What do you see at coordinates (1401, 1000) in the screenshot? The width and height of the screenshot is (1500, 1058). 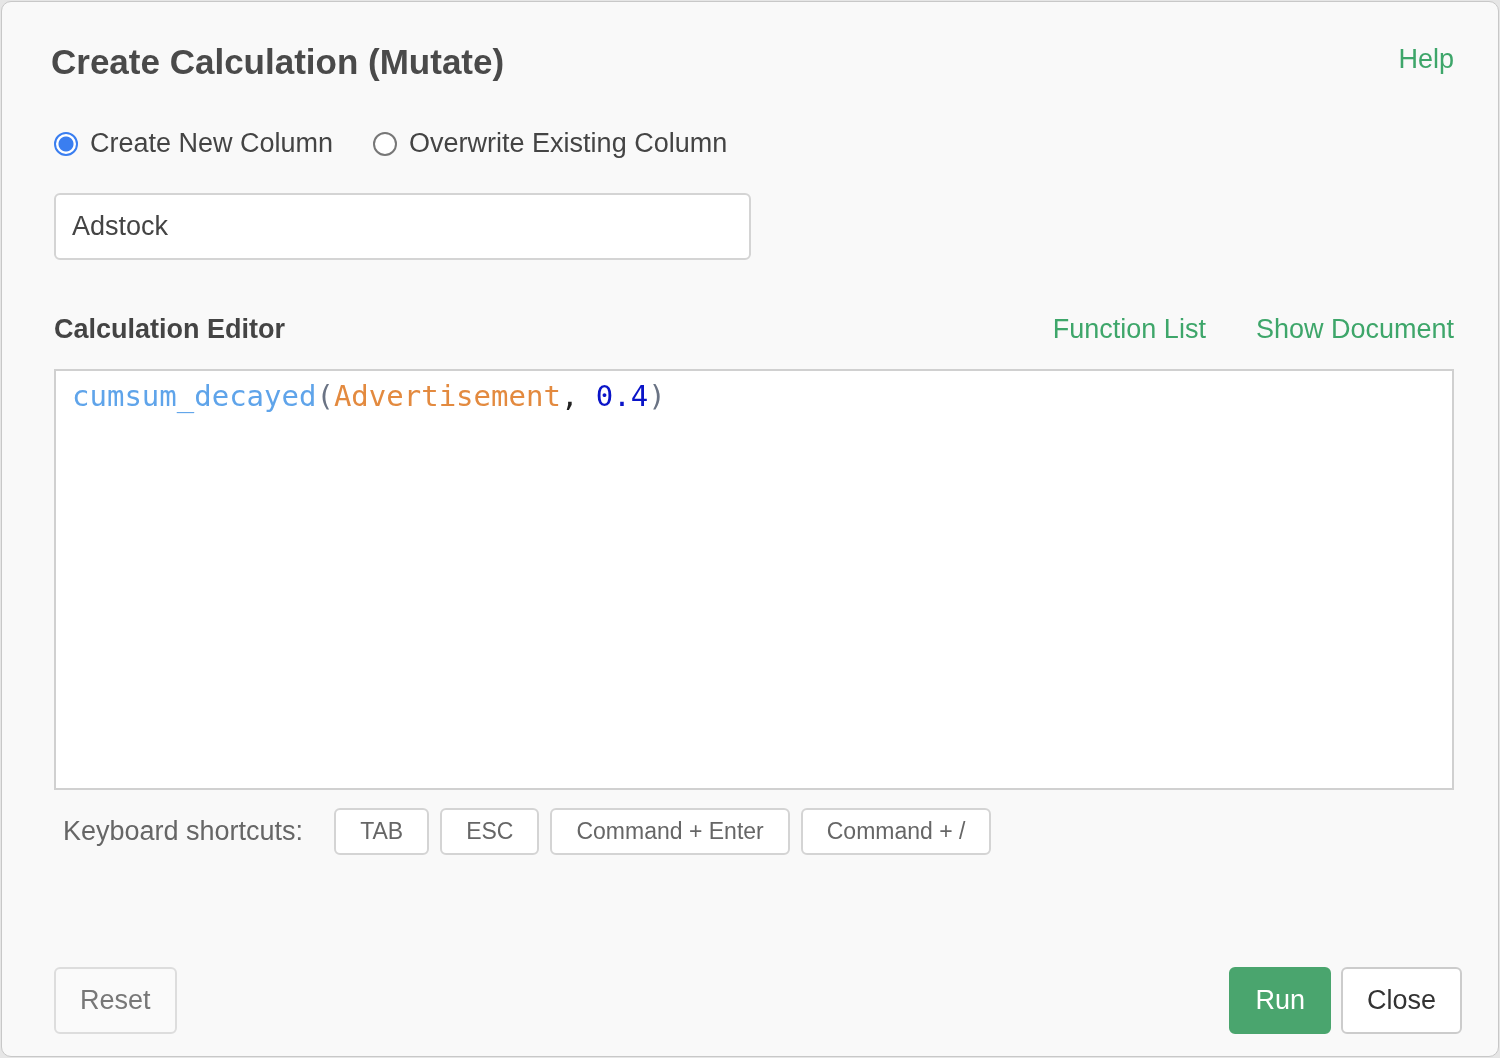 I see `footer-button: Close` at bounding box center [1401, 1000].